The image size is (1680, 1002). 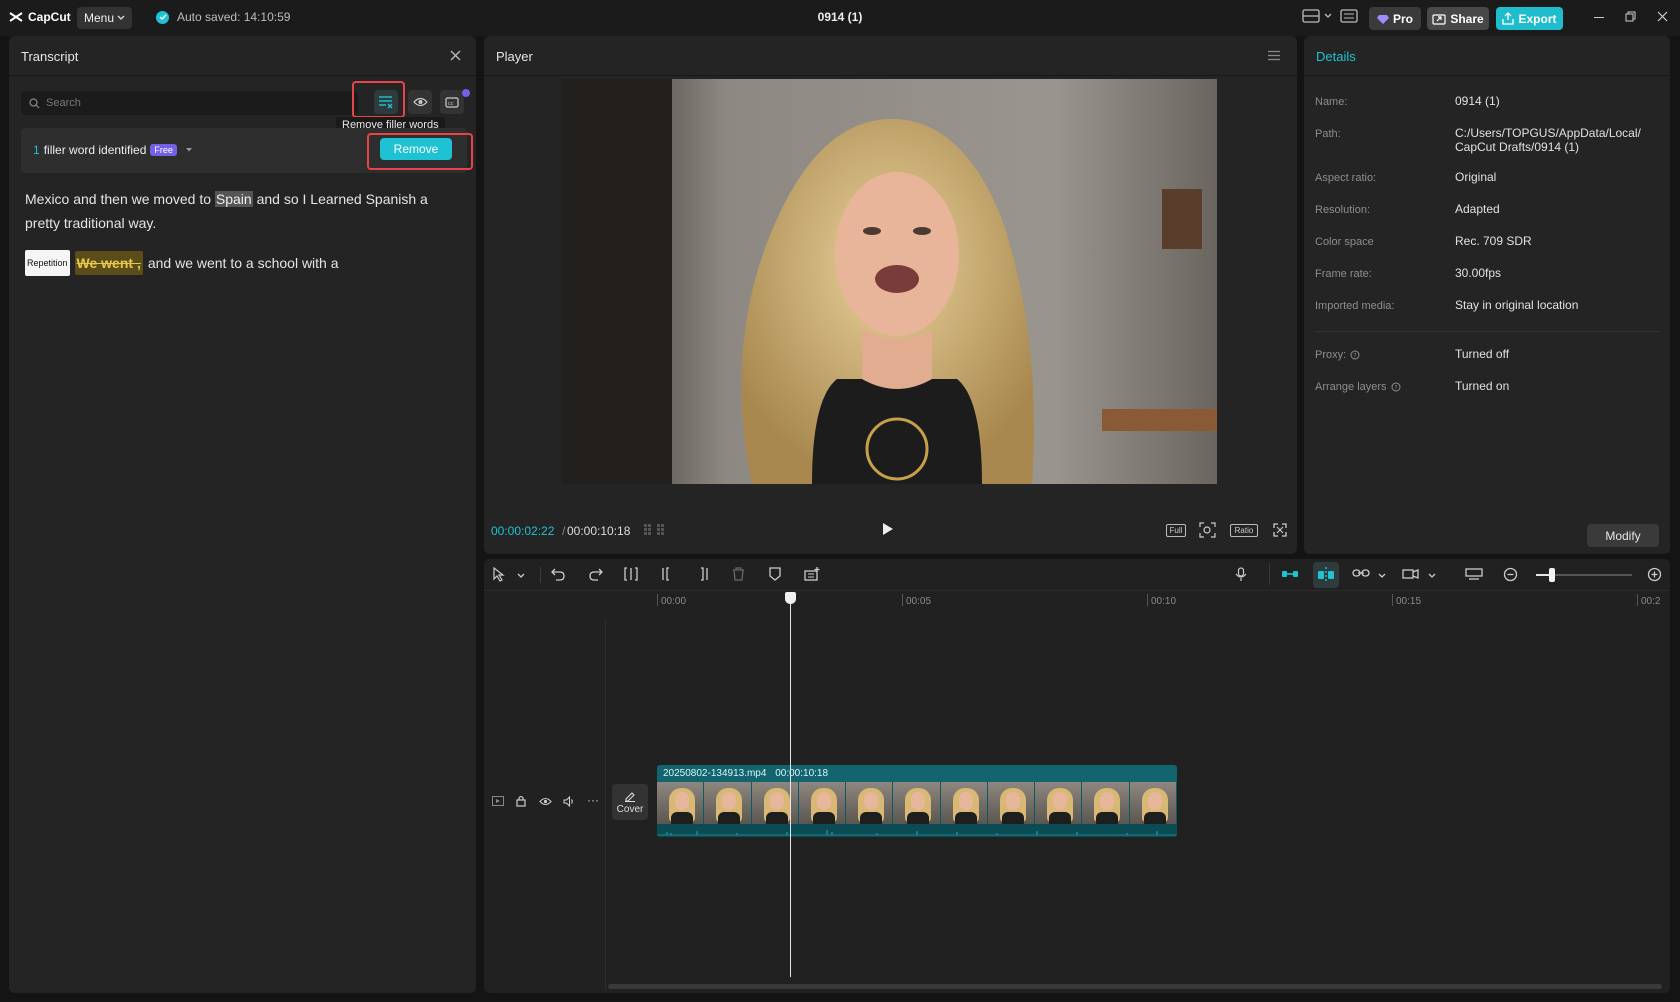 I want to click on close-window-icon, so click(x=1662, y=16).